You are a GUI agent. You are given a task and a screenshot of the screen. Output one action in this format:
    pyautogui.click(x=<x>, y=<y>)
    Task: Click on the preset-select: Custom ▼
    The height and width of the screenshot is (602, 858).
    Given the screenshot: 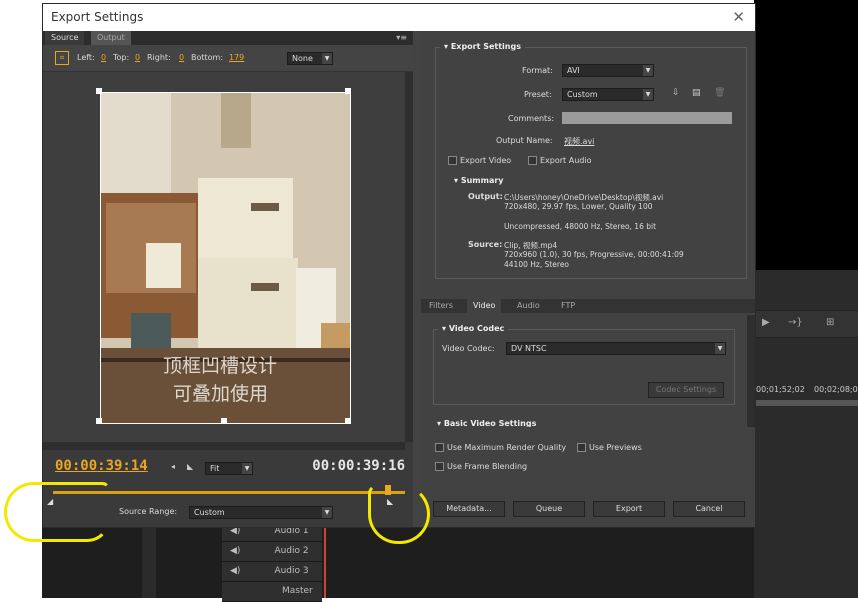 What is the action you would take?
    pyautogui.click(x=608, y=94)
    